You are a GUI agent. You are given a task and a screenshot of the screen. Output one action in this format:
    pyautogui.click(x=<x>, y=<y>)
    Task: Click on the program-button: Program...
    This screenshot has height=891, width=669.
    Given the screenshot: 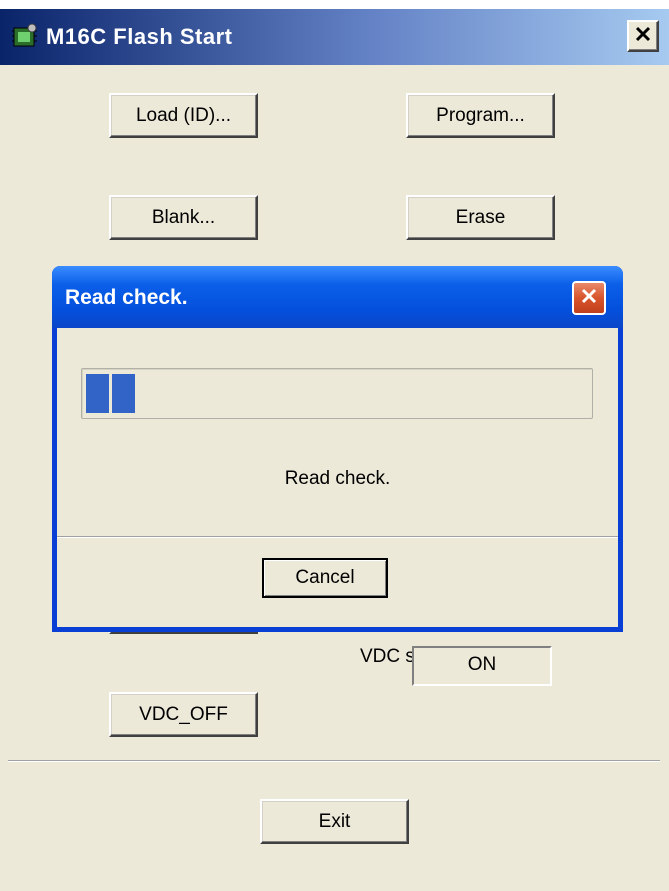 What is the action you would take?
    pyautogui.click(x=480, y=115)
    